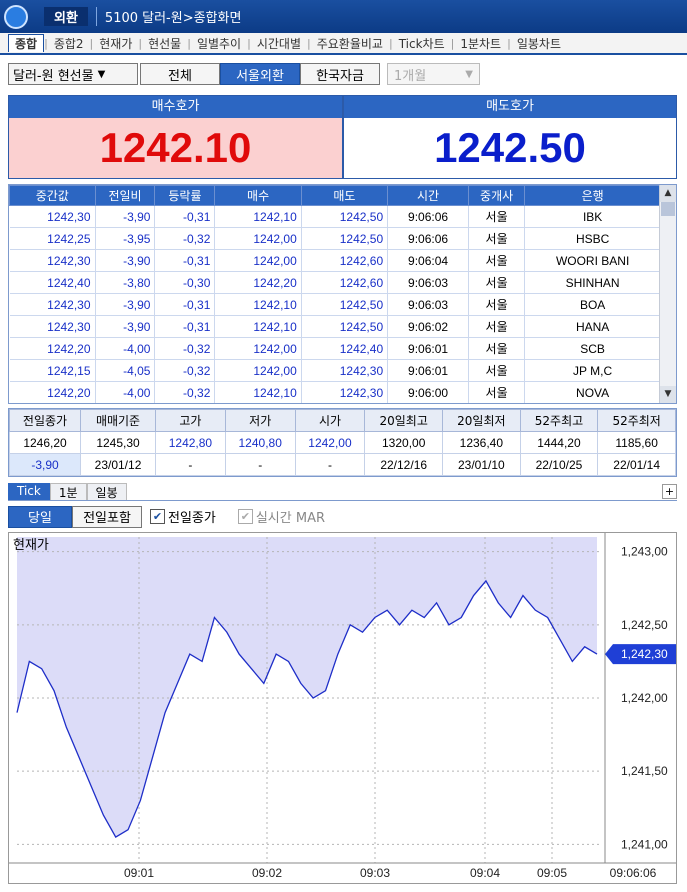 Image resolution: width=687 pixels, height=892 pixels. Describe the element at coordinates (592, 392) in the screenshot. I see `table-cell: NOVA` at that location.